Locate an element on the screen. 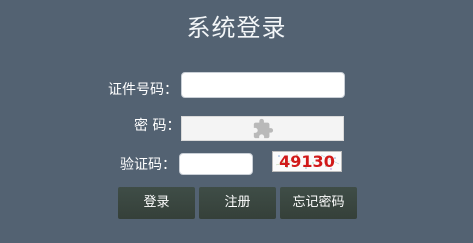  puzzle-icon is located at coordinates (263, 128).